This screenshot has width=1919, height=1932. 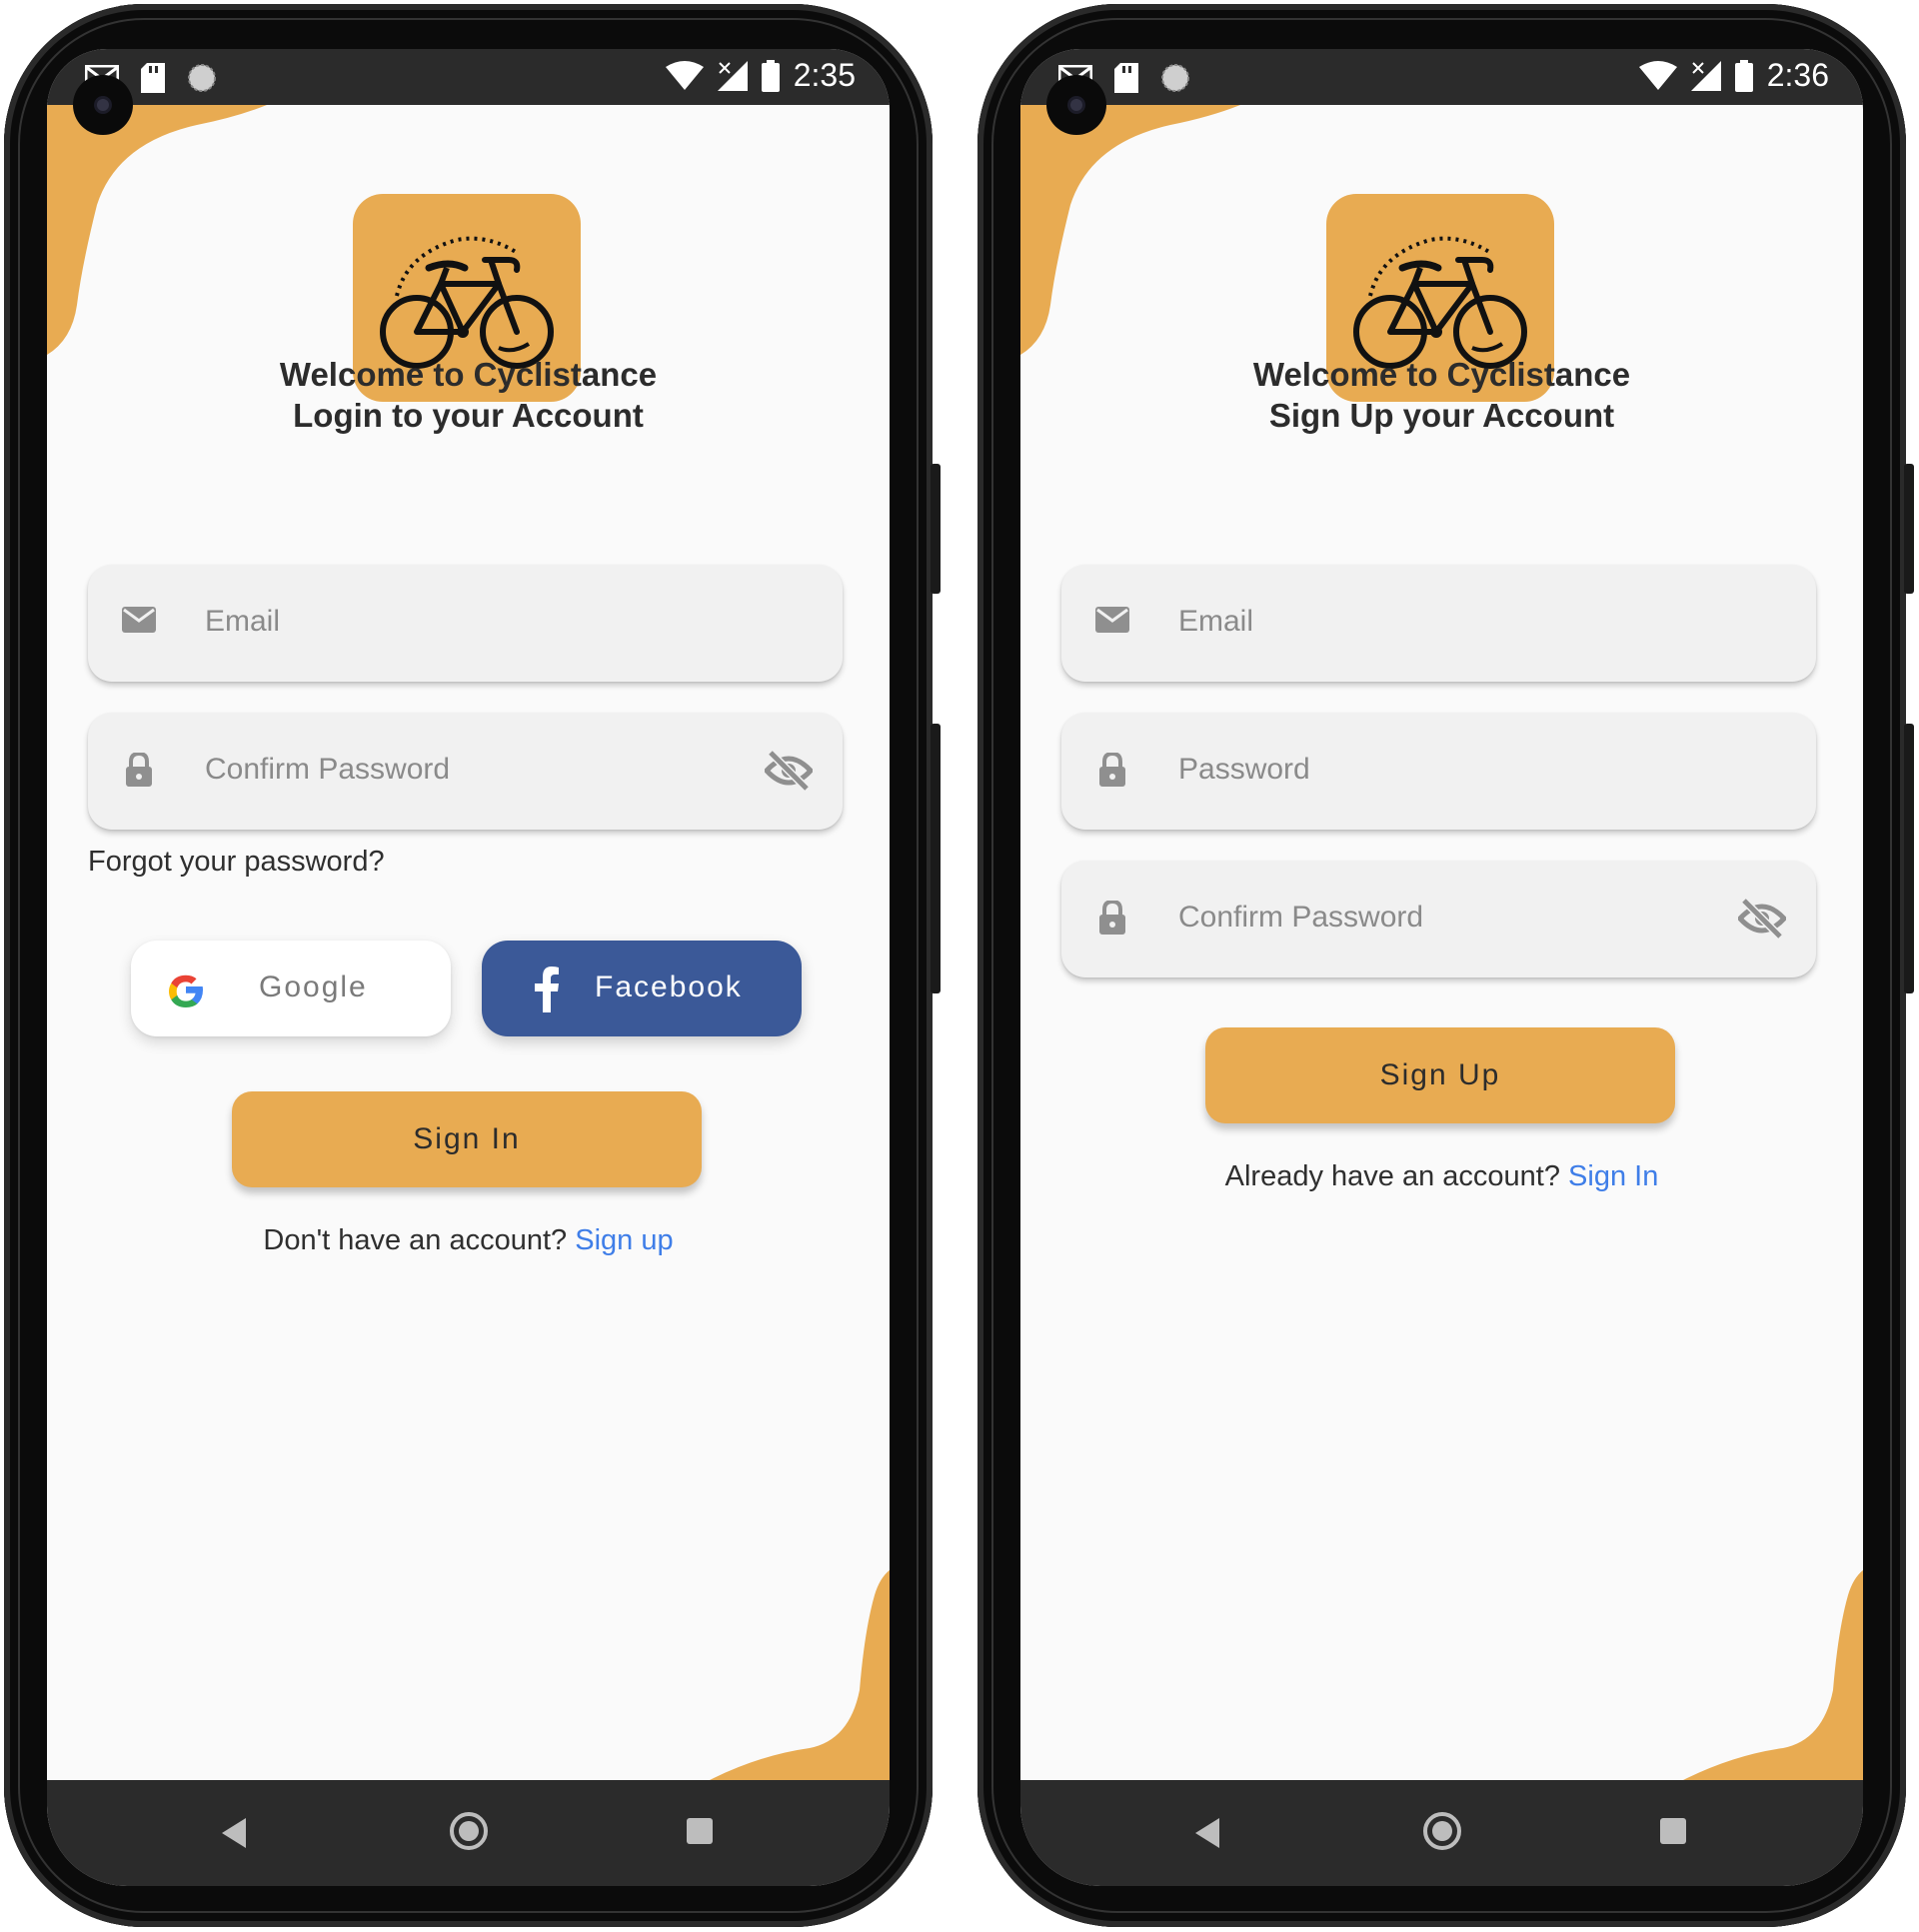 I want to click on signin-prompt: Already have an account? Sign In, so click(x=1442, y=1176).